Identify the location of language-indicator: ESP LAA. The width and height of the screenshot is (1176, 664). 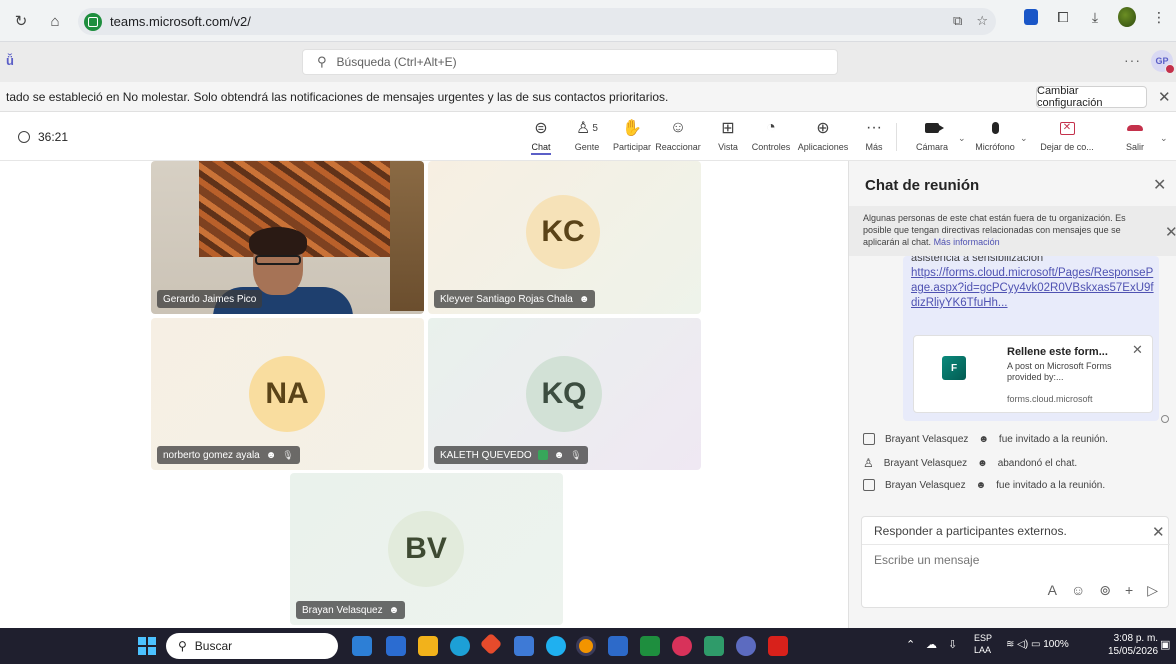
(983, 644).